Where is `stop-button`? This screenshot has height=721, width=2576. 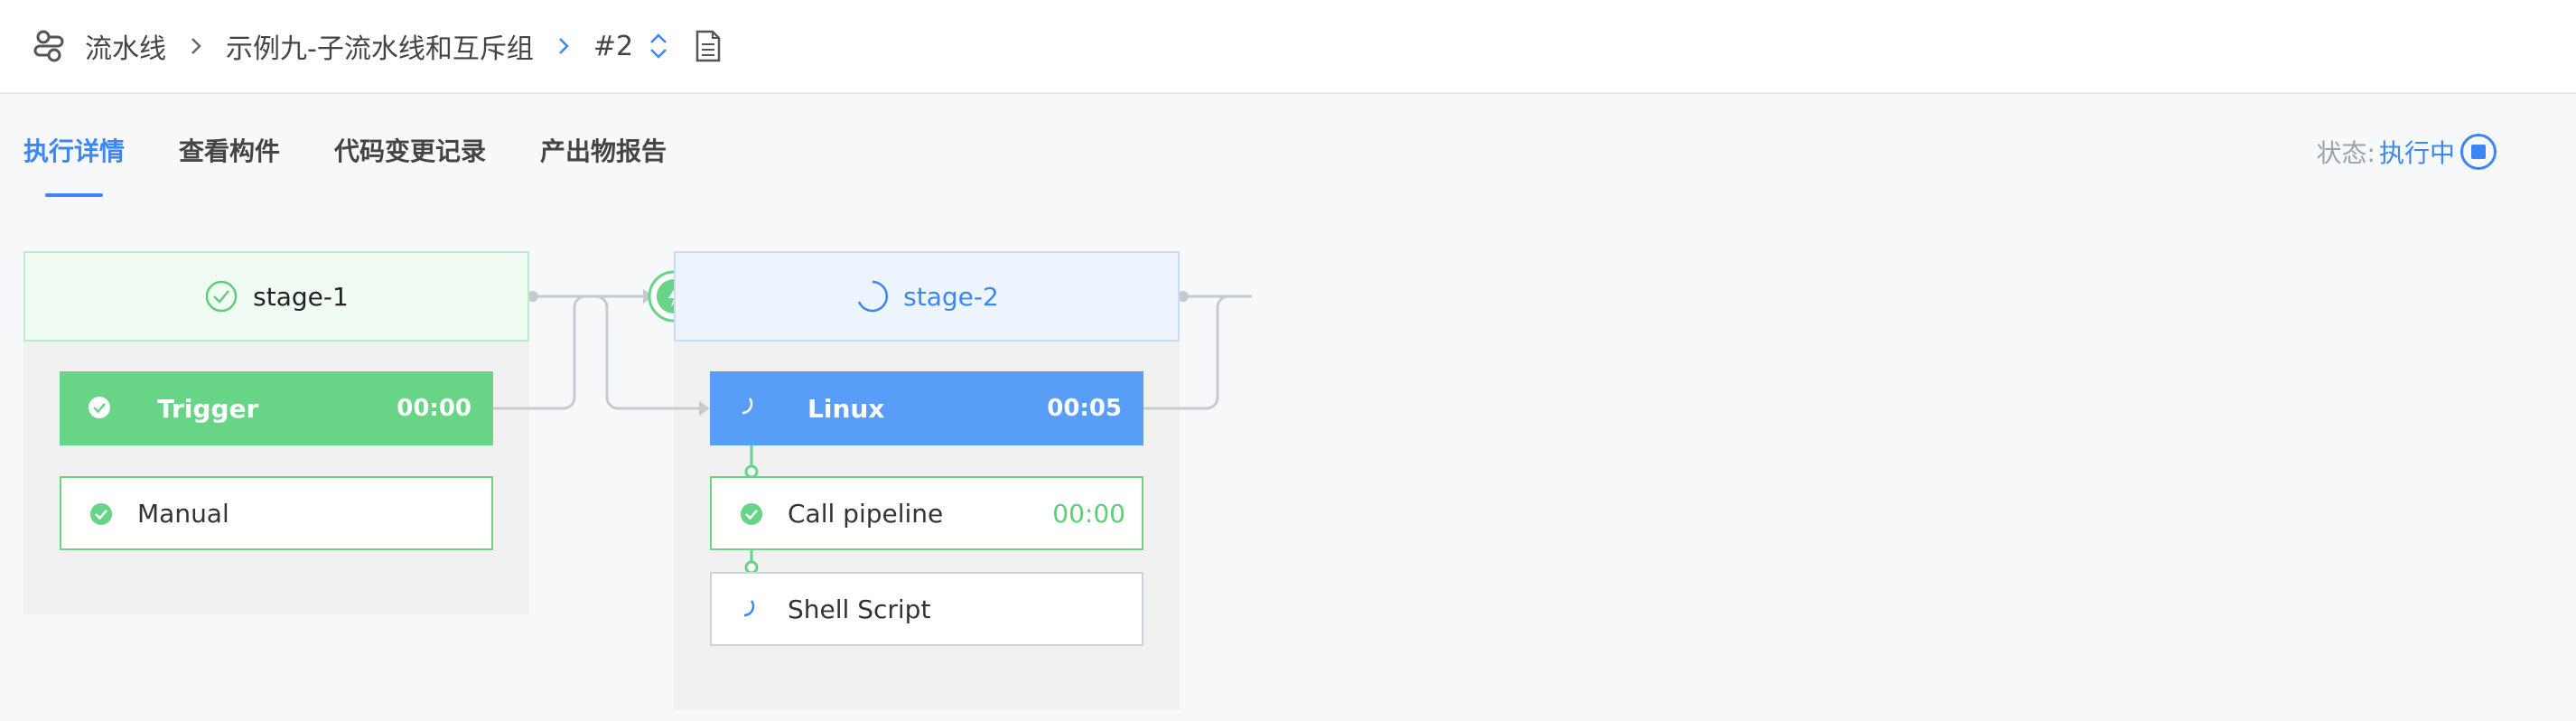
stop-button is located at coordinates (2478, 152).